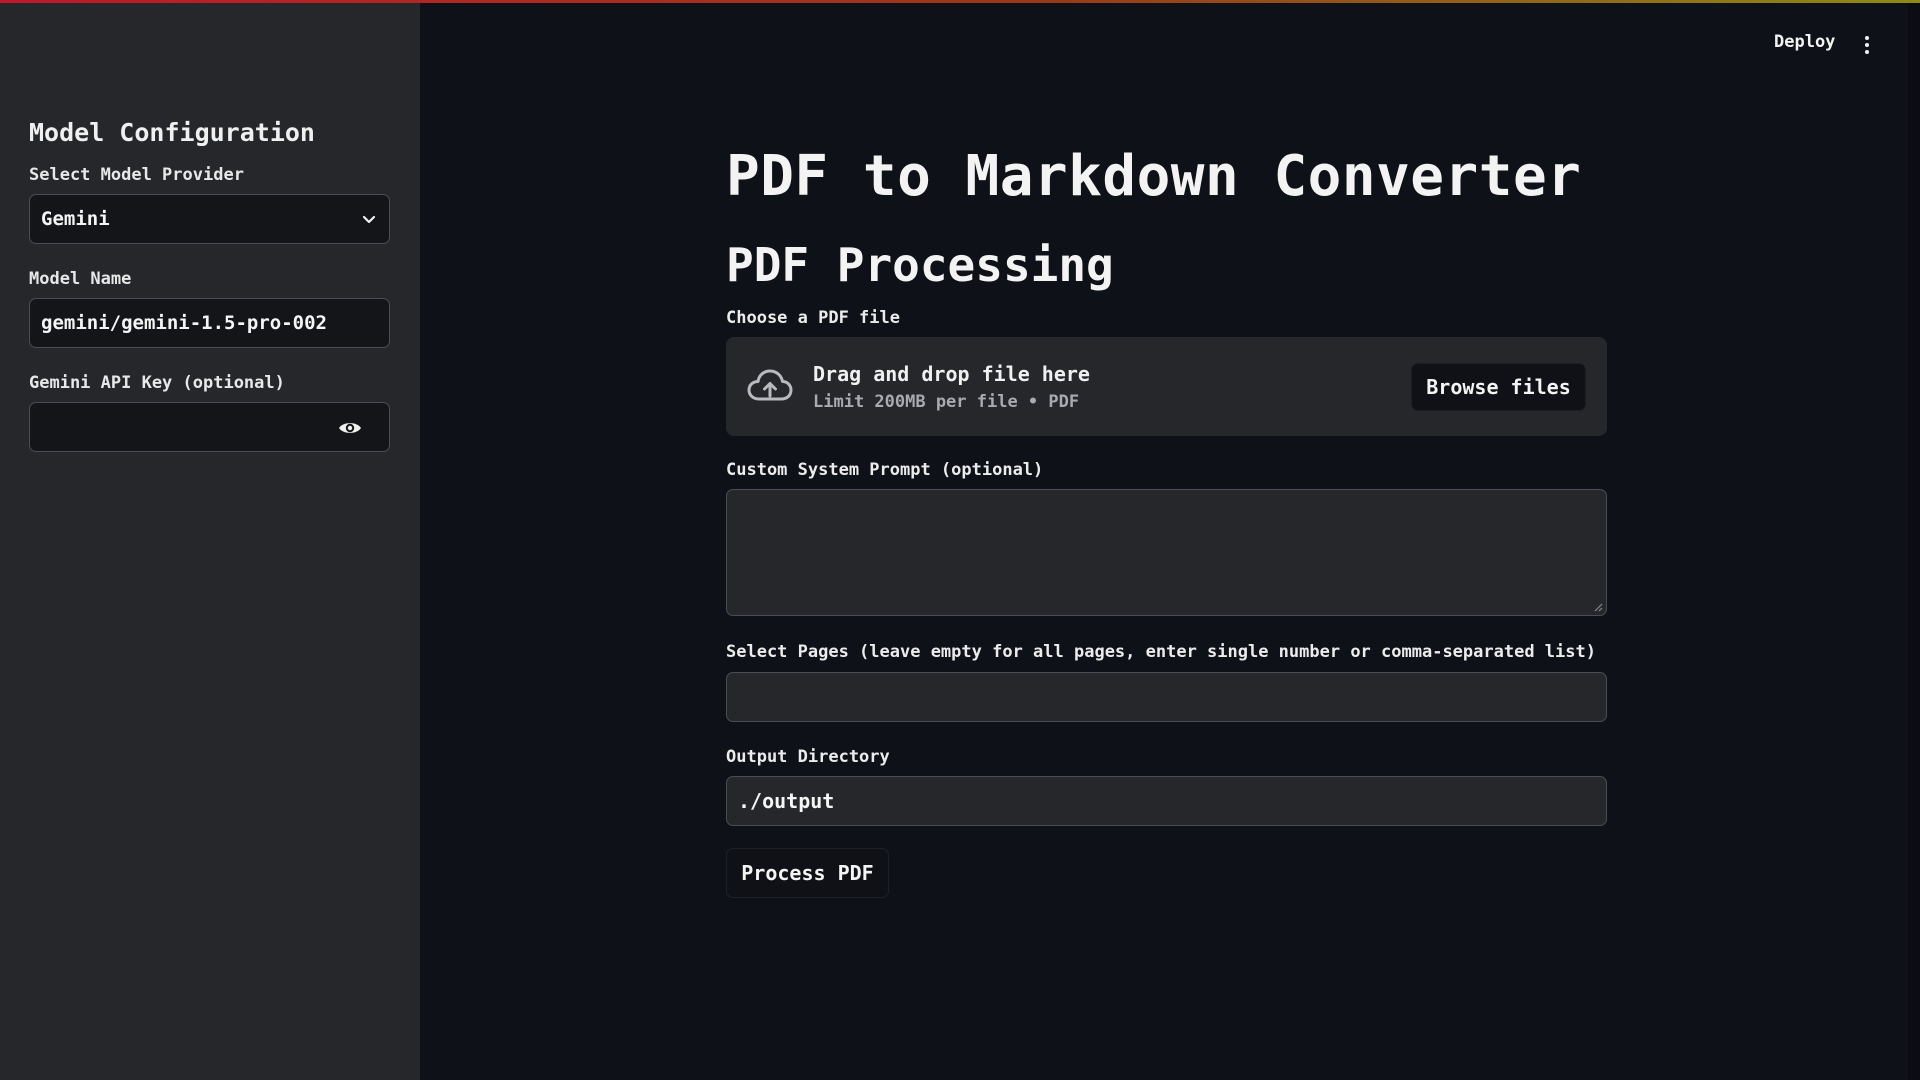 This screenshot has height=1080, width=1920. Describe the element at coordinates (951, 373) in the screenshot. I see `drop-instruction: Drag and drop file here` at that location.